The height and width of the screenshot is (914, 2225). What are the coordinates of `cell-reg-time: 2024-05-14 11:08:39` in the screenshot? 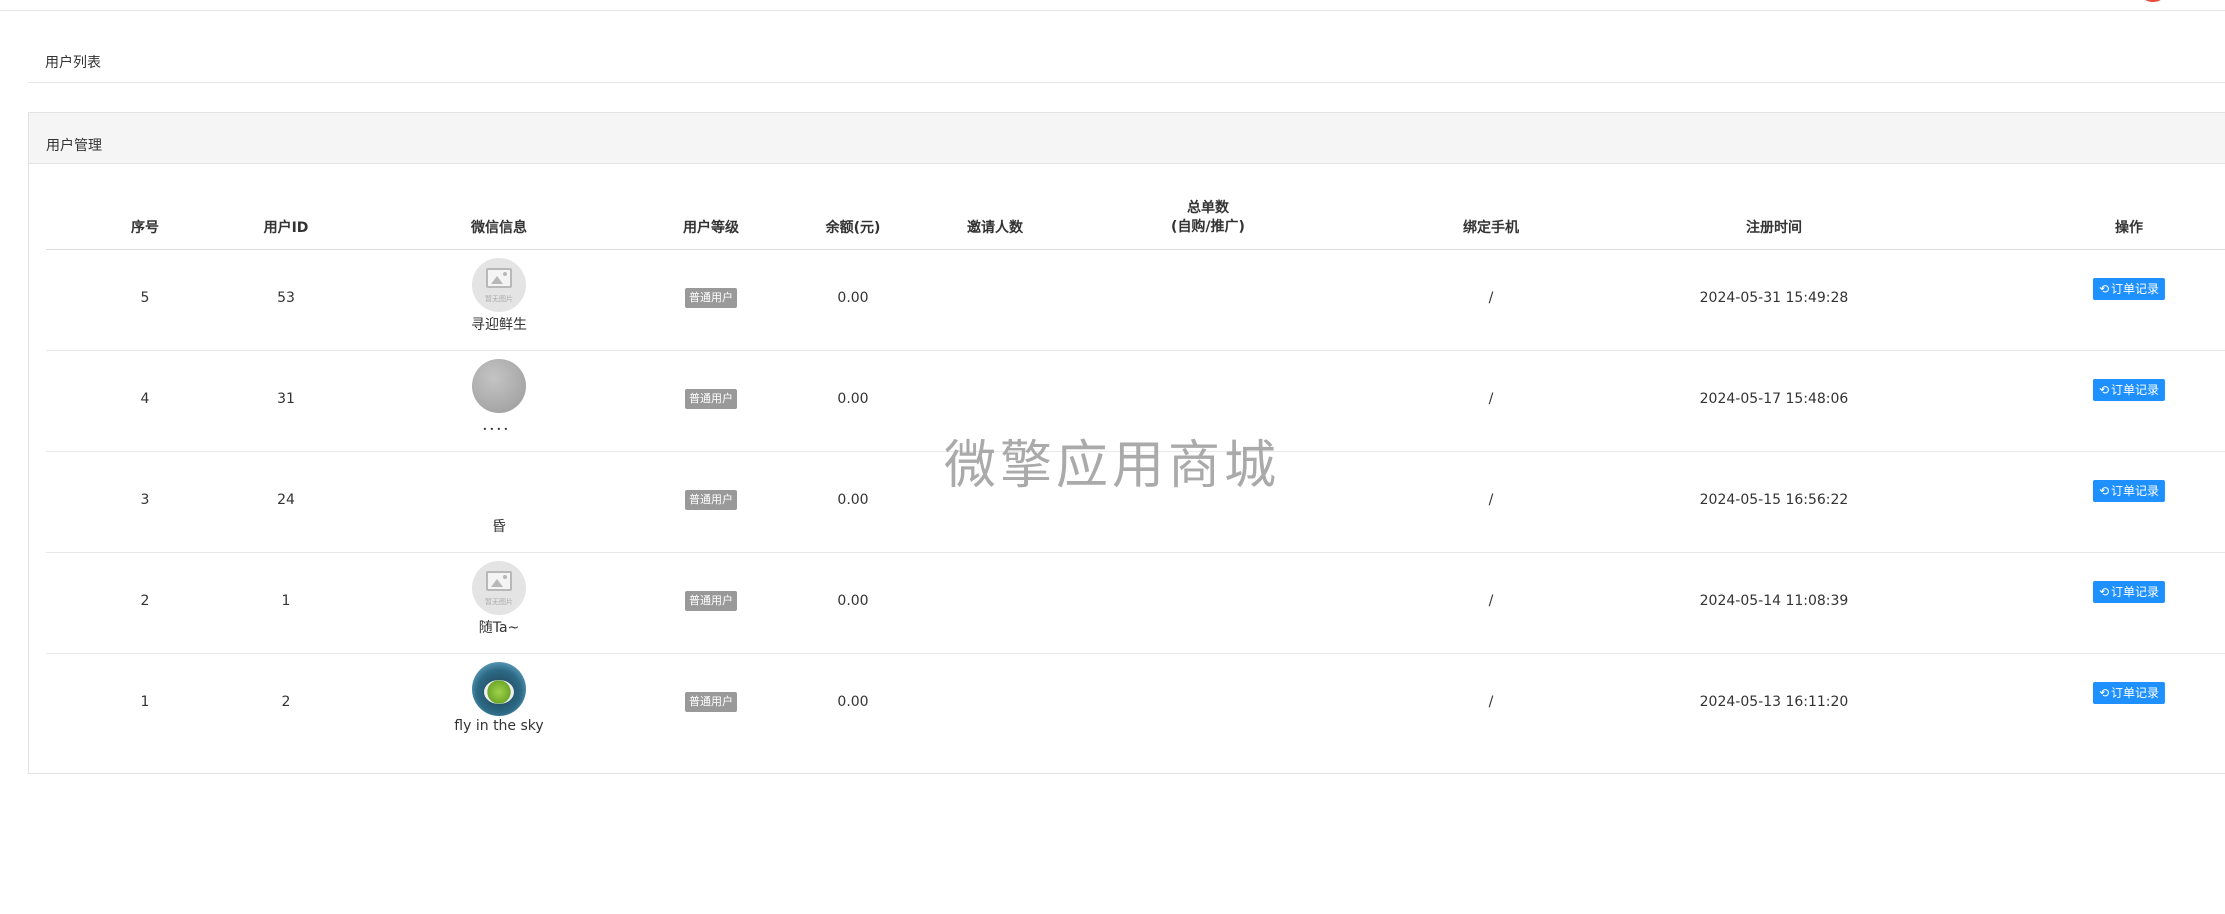 It's located at (1774, 601).